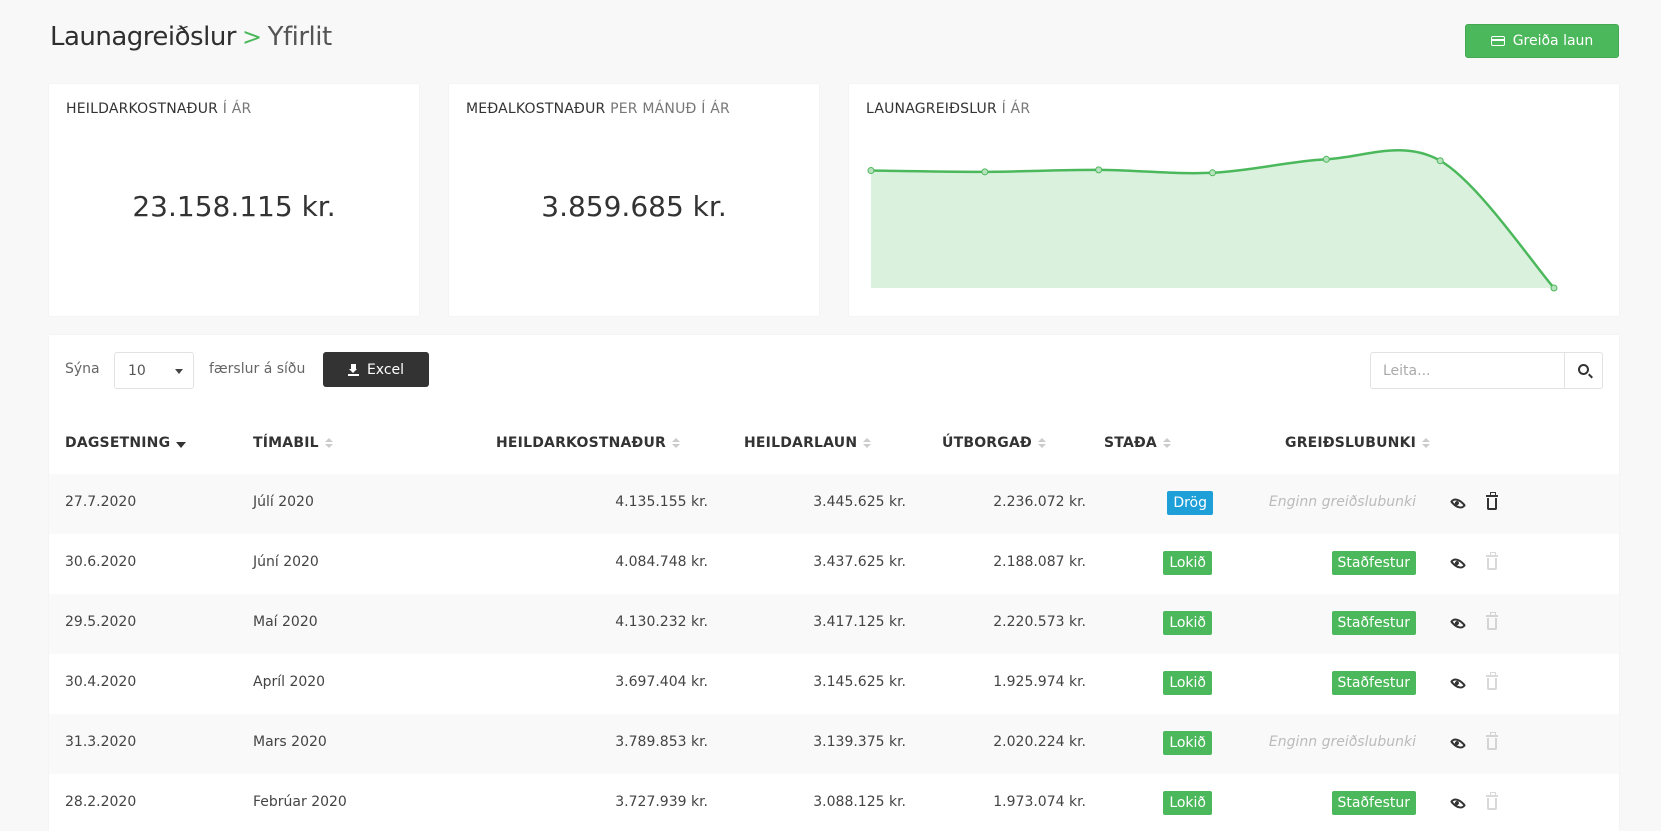  I want to click on row-total-cost: 4.084.748 kr., so click(661, 562).